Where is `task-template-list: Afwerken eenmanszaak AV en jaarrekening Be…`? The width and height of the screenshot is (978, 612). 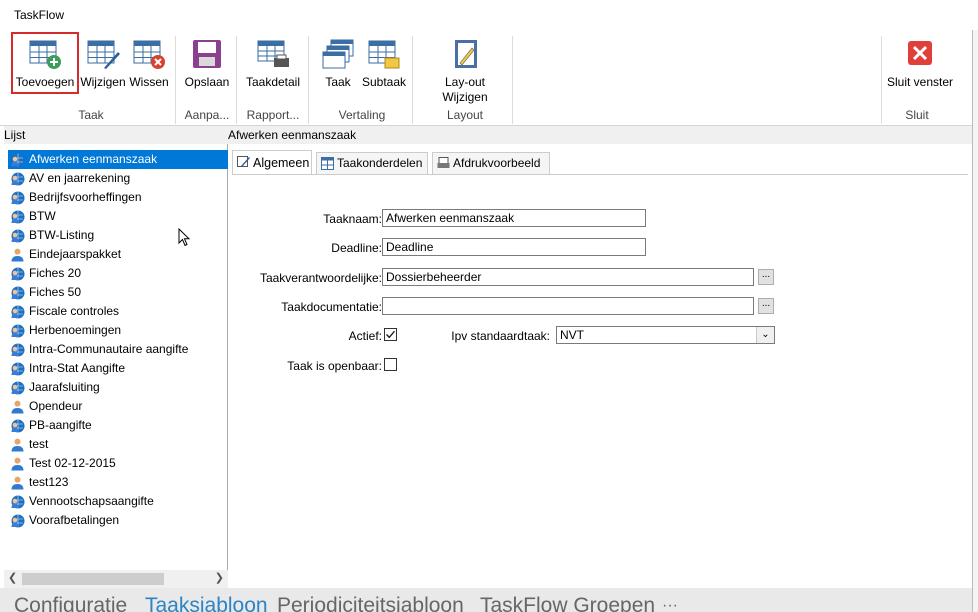 task-template-list: Afwerken eenmanszaak AV en jaarrekening Be… is located at coordinates (118, 340).